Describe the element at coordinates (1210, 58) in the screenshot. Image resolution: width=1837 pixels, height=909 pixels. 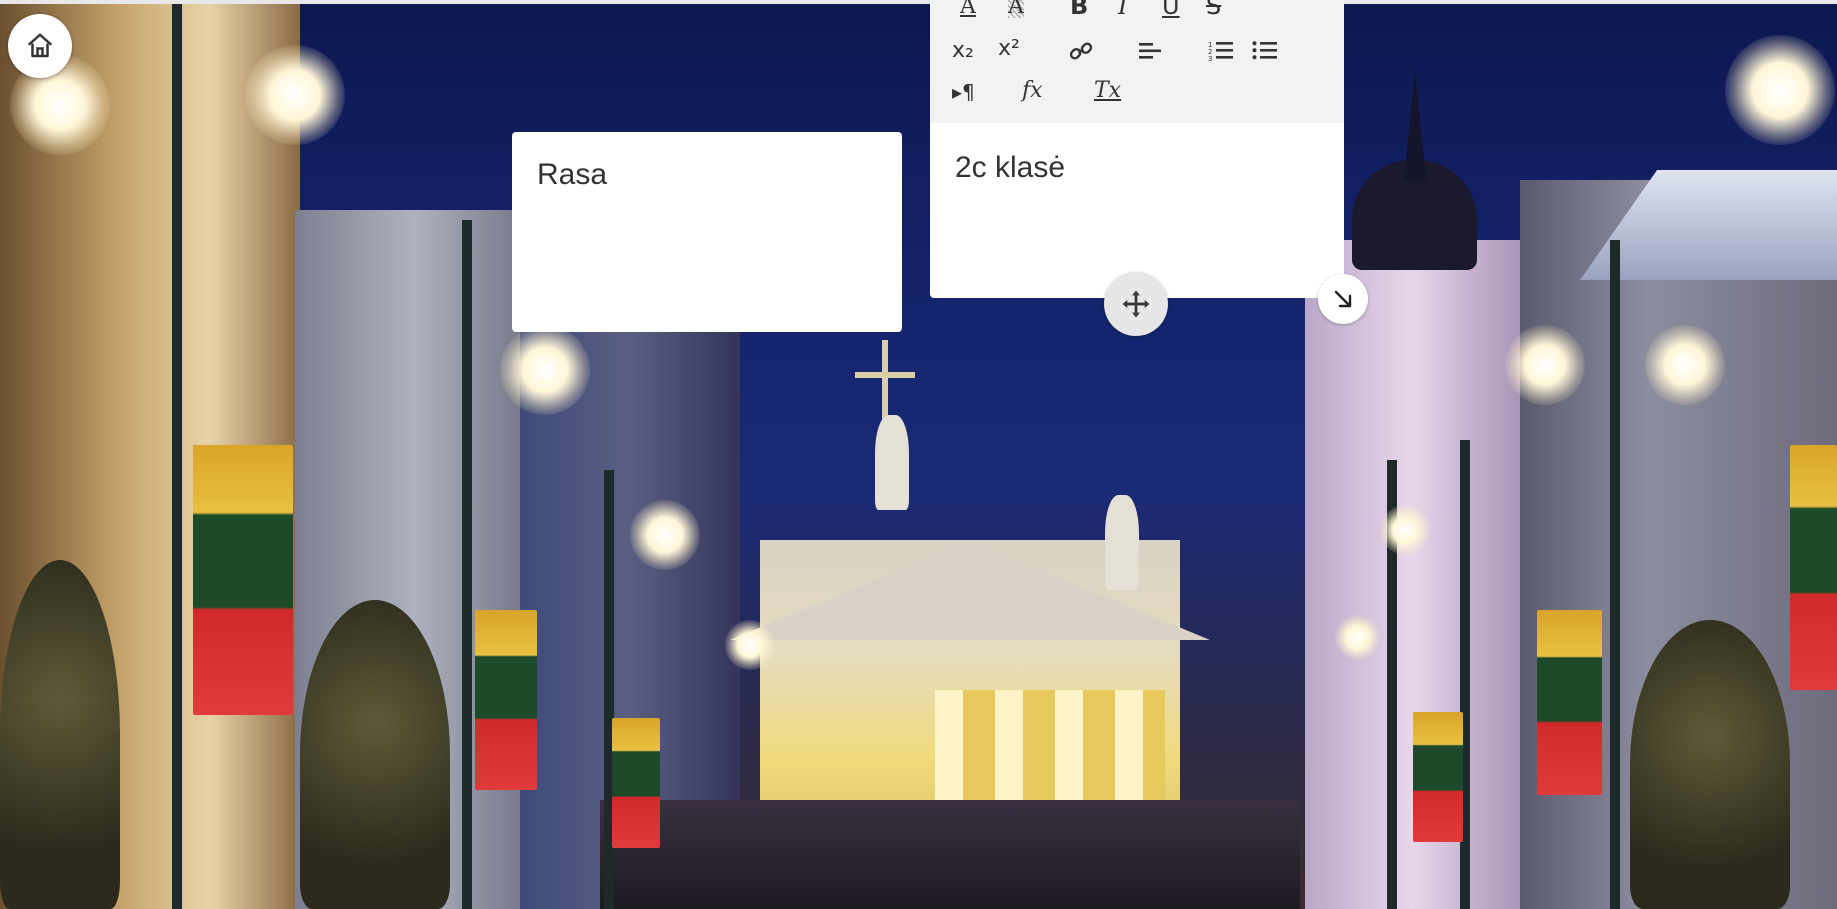
I see `svg-text: 3` at that location.